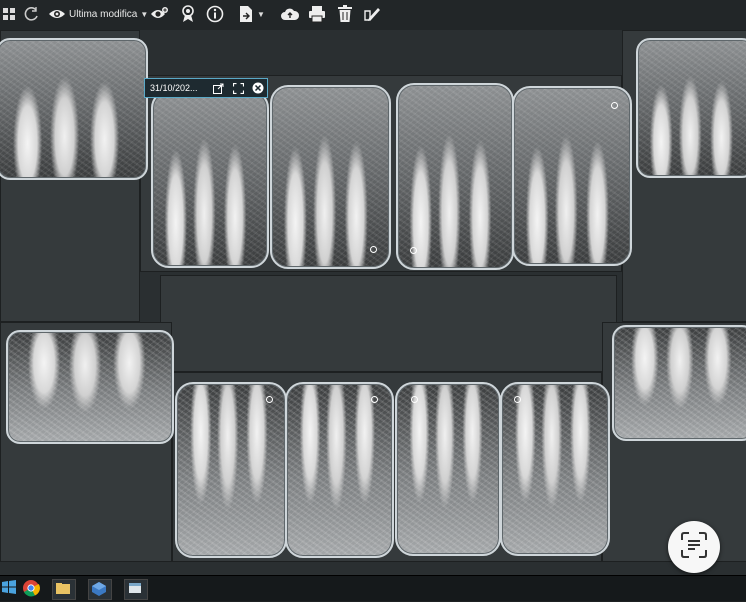  Describe the element at coordinates (103, 14) in the screenshot. I see `sort-label: Ultima modifica` at that location.